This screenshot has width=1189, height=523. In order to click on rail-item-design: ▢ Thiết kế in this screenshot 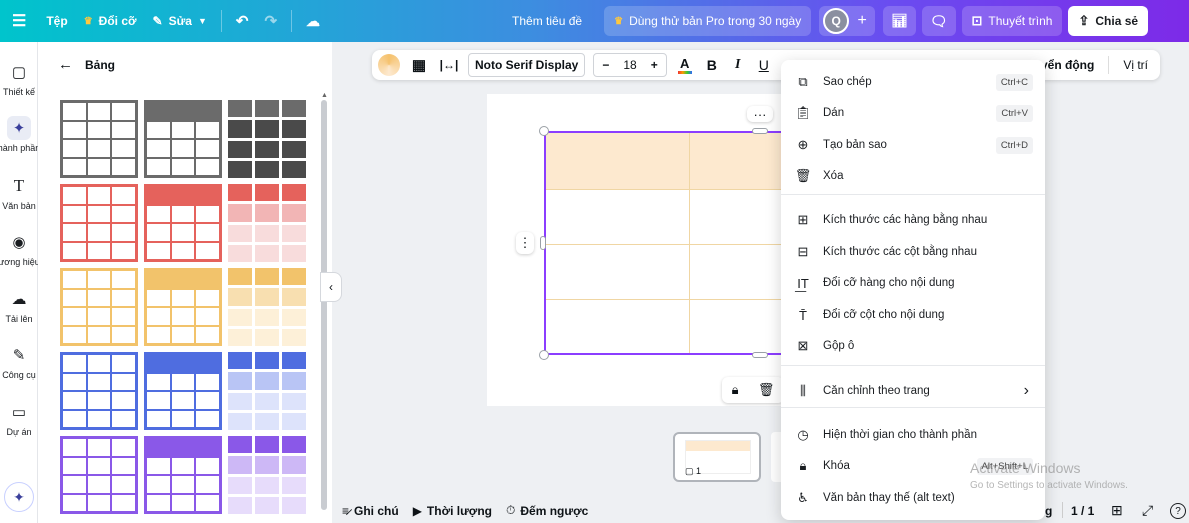, I will do `click(21, 78)`.